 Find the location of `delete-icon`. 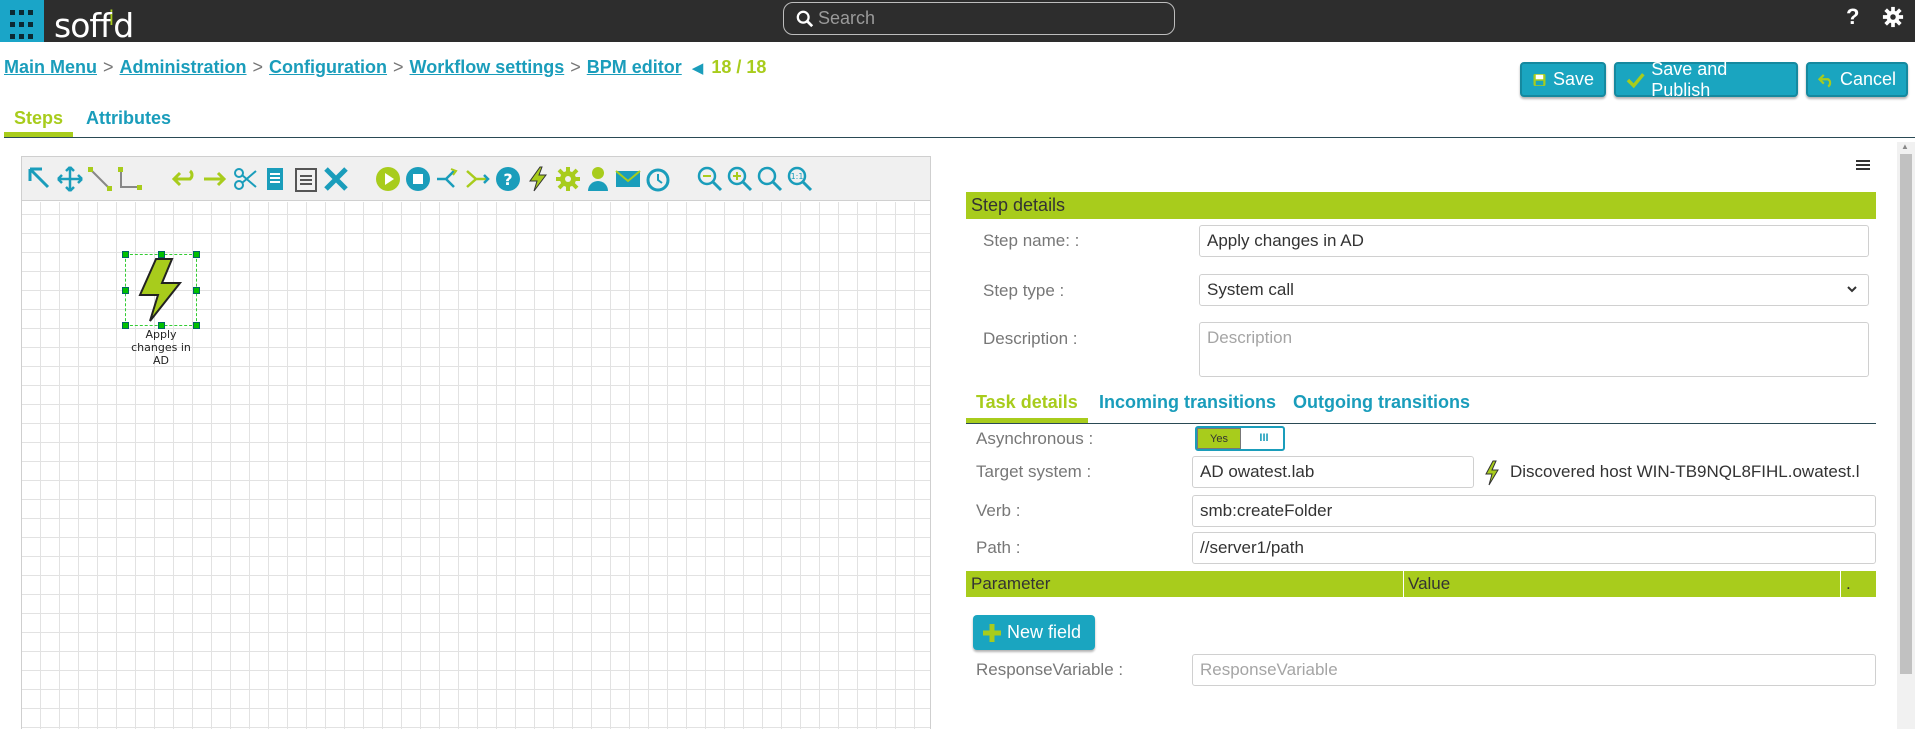

delete-icon is located at coordinates (336, 179).